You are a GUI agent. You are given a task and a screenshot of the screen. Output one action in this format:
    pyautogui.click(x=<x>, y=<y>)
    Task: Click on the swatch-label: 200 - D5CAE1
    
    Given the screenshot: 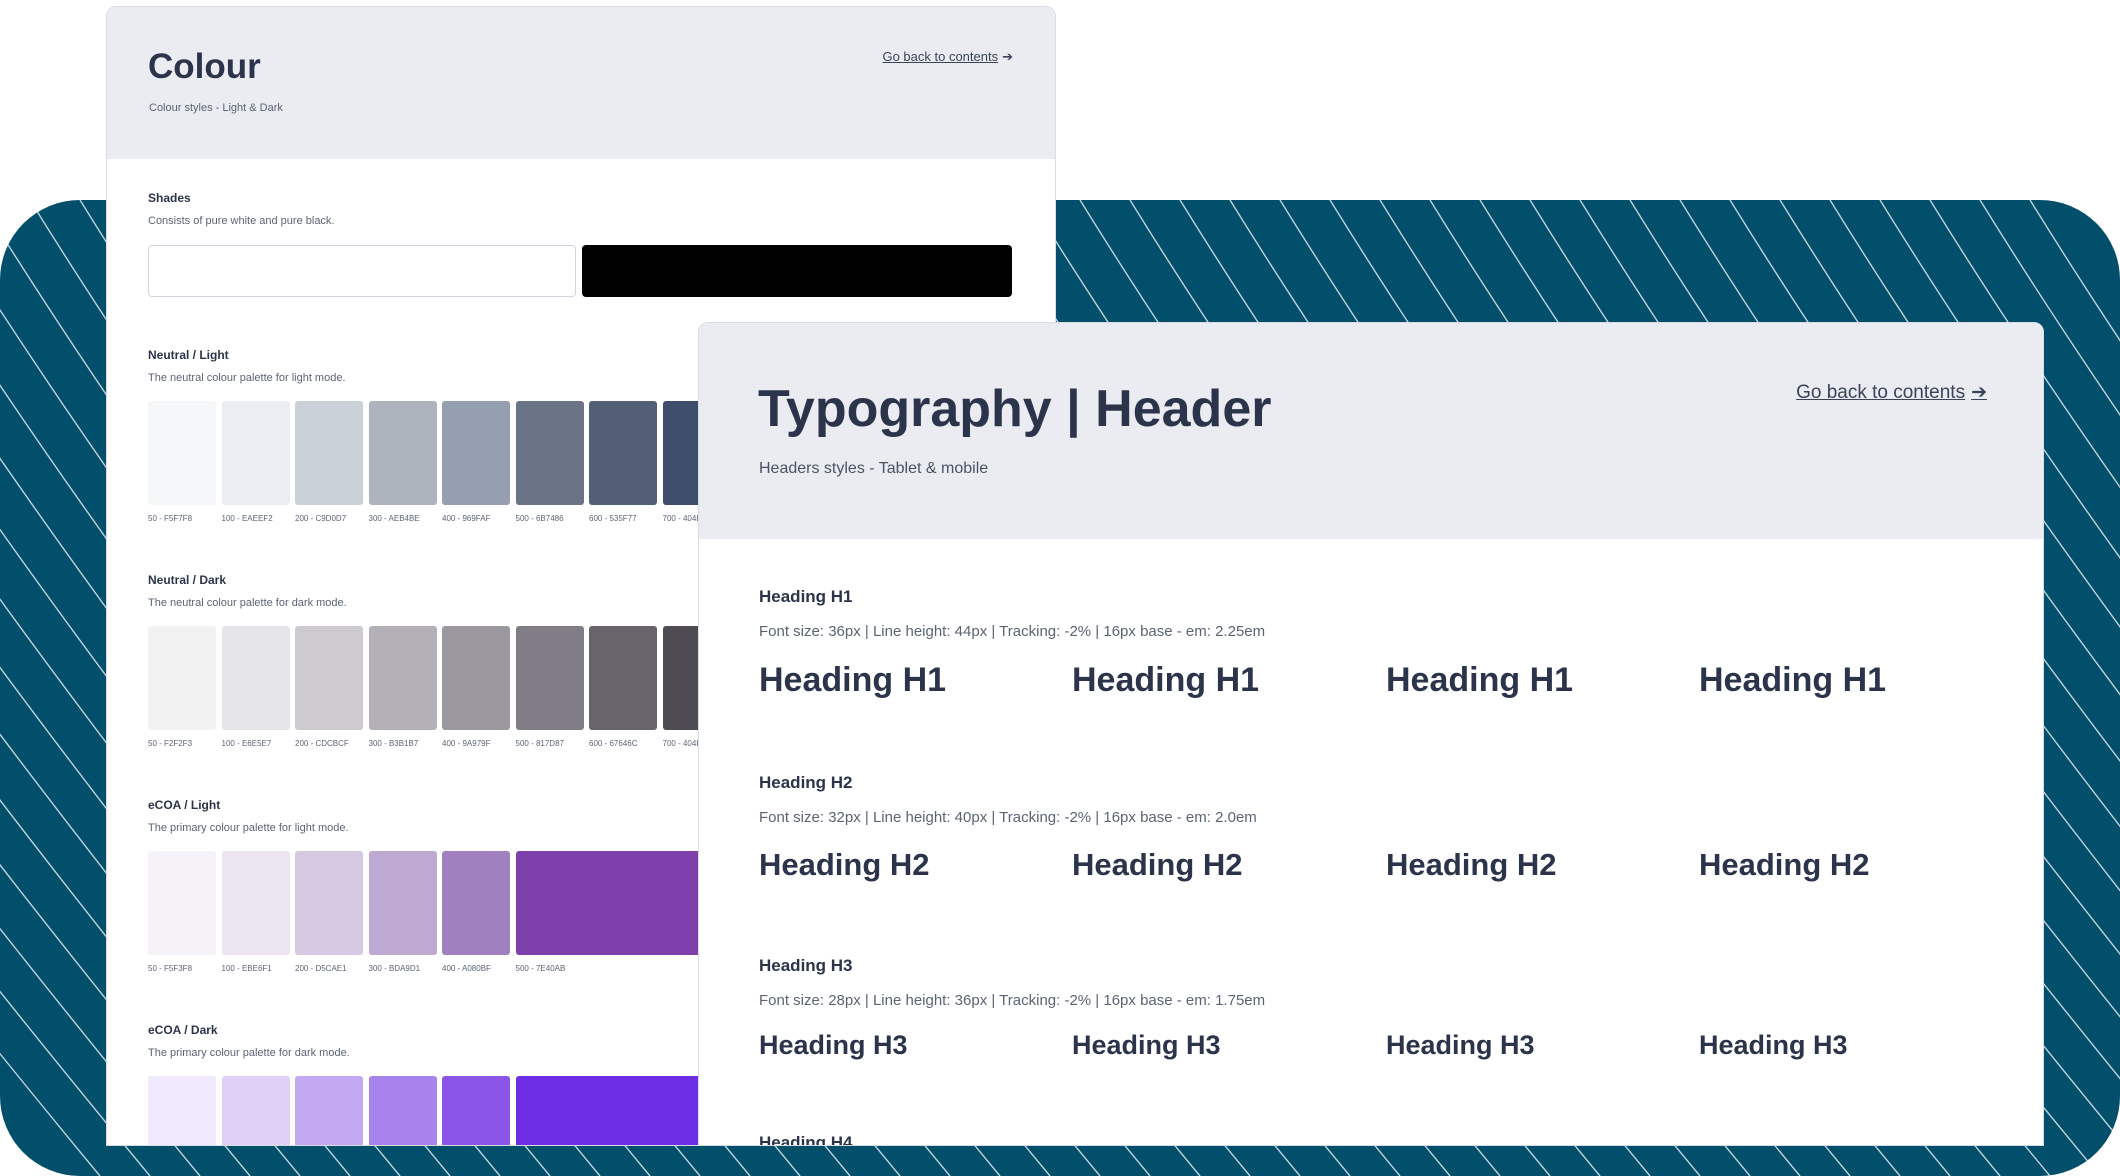 What is the action you would take?
    pyautogui.click(x=321, y=968)
    